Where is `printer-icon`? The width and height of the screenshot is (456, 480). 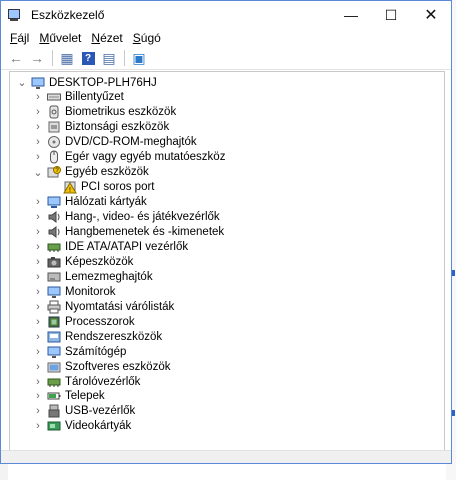 printer-icon is located at coordinates (54, 307).